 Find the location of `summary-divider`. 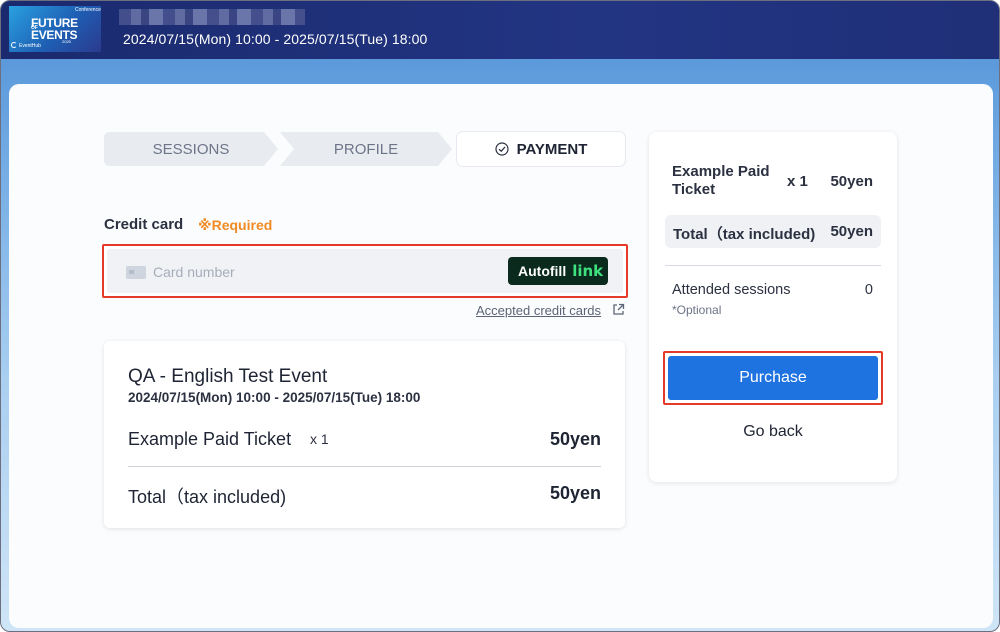

summary-divider is located at coordinates (364, 466).